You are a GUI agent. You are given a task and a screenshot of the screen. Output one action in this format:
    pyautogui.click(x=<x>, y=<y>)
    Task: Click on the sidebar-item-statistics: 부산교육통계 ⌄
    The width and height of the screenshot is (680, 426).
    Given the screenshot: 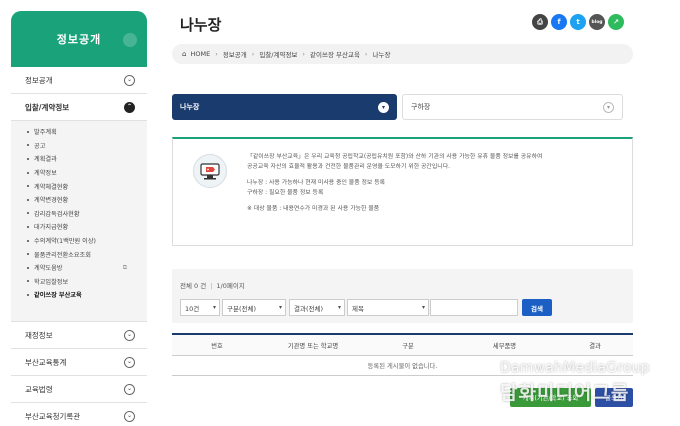 What is the action you would take?
    pyautogui.click(x=79, y=362)
    